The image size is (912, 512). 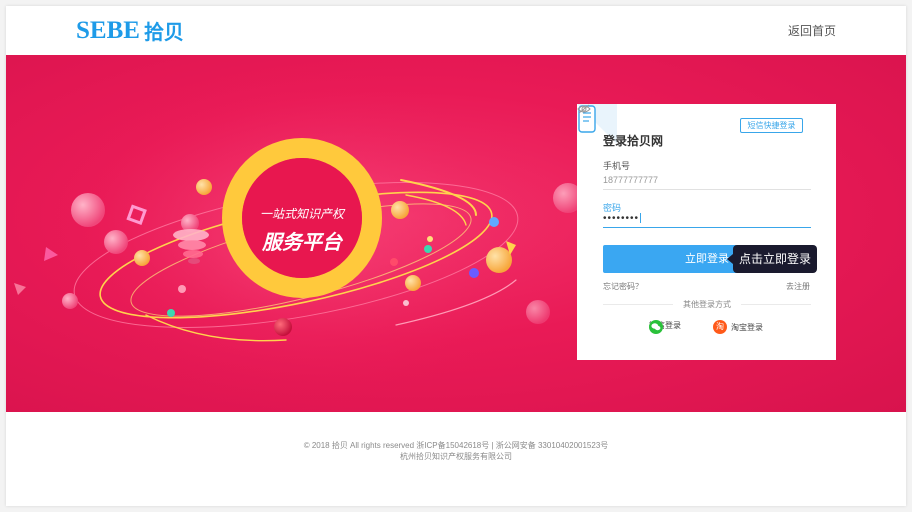 What do you see at coordinates (163, 32) in the screenshot?
I see `logo-text-cn: 拾贝` at bounding box center [163, 32].